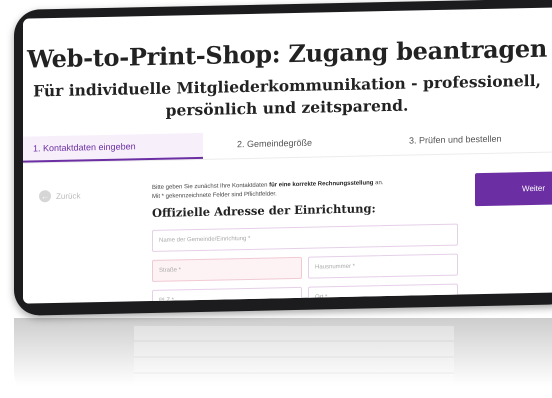  What do you see at coordinates (378, 183) in the screenshot?
I see `intro-text-2: an.` at bounding box center [378, 183].